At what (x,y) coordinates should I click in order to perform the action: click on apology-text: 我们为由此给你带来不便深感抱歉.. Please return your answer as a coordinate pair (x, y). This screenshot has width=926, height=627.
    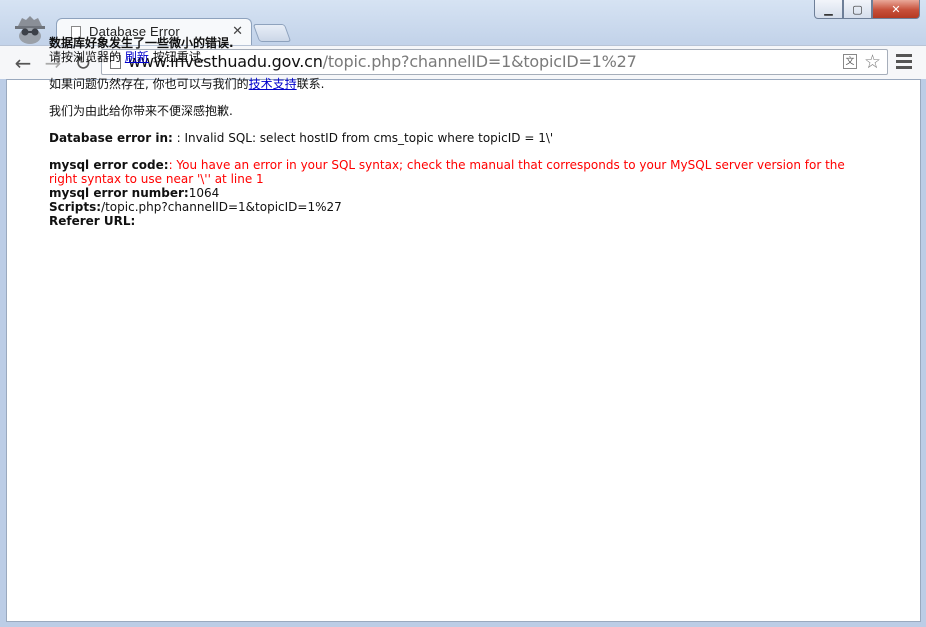
    Looking at the image, I should click on (141, 111).